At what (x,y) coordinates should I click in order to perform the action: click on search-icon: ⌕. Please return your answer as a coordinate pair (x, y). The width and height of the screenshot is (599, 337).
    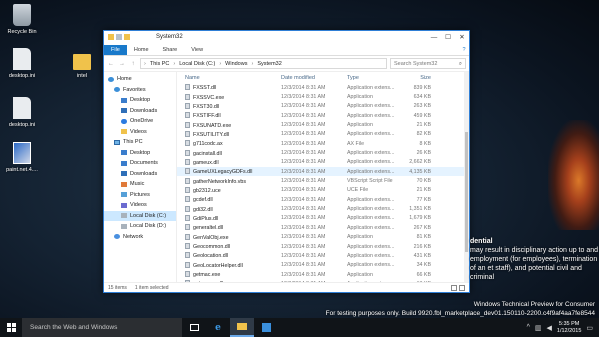
    Looking at the image, I should click on (460, 64).